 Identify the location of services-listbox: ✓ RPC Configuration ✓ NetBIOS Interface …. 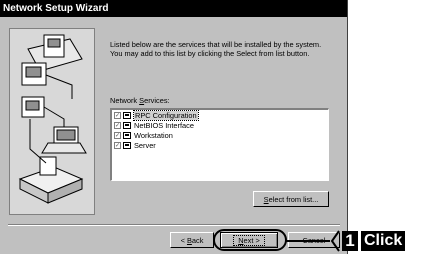
(219, 144).